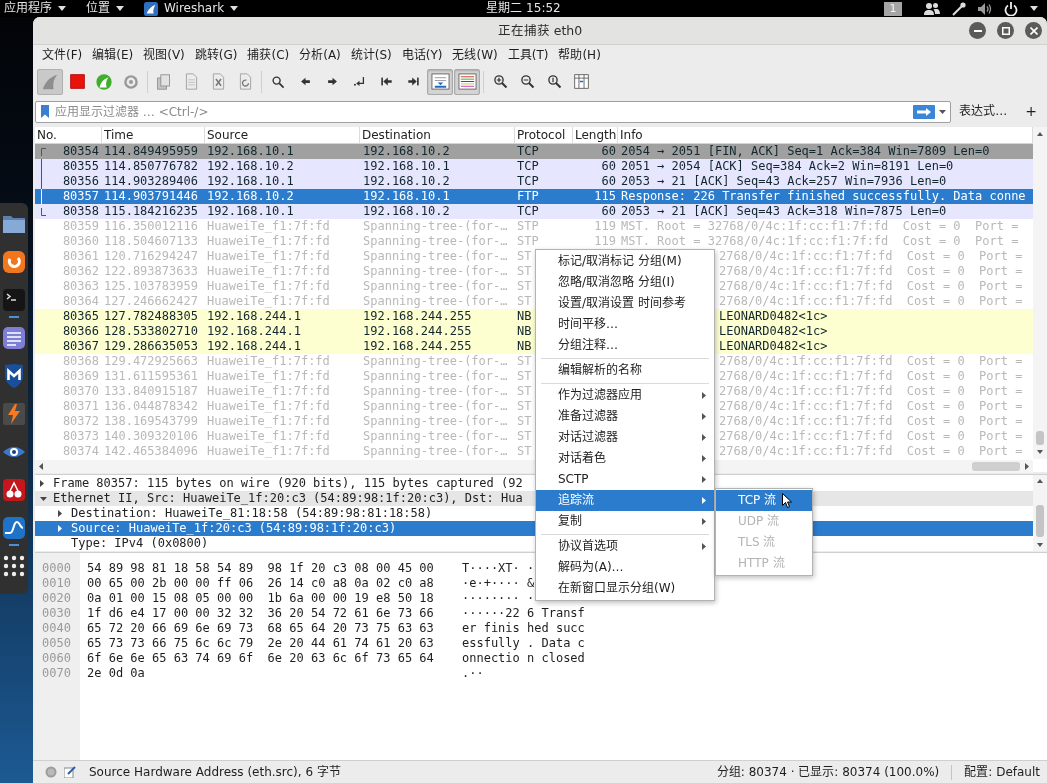  What do you see at coordinates (1033, 30) in the screenshot?
I see `close-button` at bounding box center [1033, 30].